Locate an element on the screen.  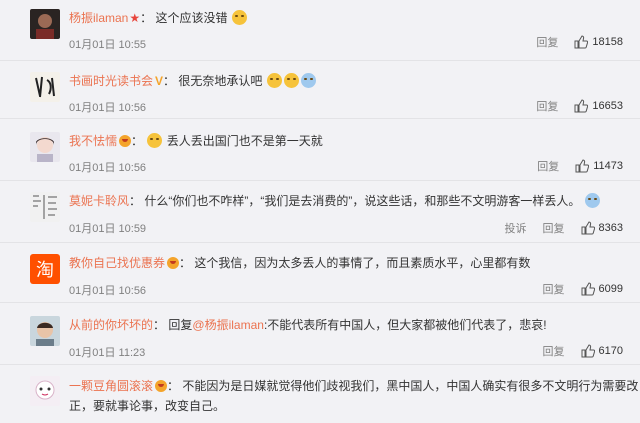
username-link: 杨振ilaman is located at coordinates (98, 18).